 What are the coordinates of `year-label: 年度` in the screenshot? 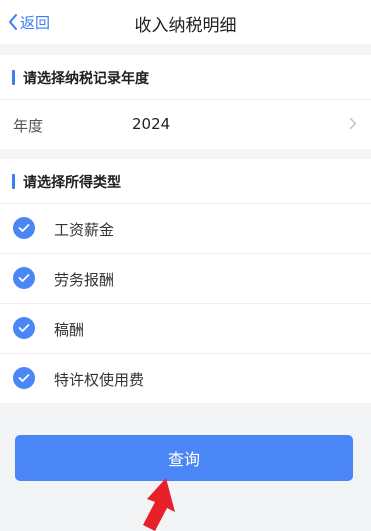 It's located at (28, 126).